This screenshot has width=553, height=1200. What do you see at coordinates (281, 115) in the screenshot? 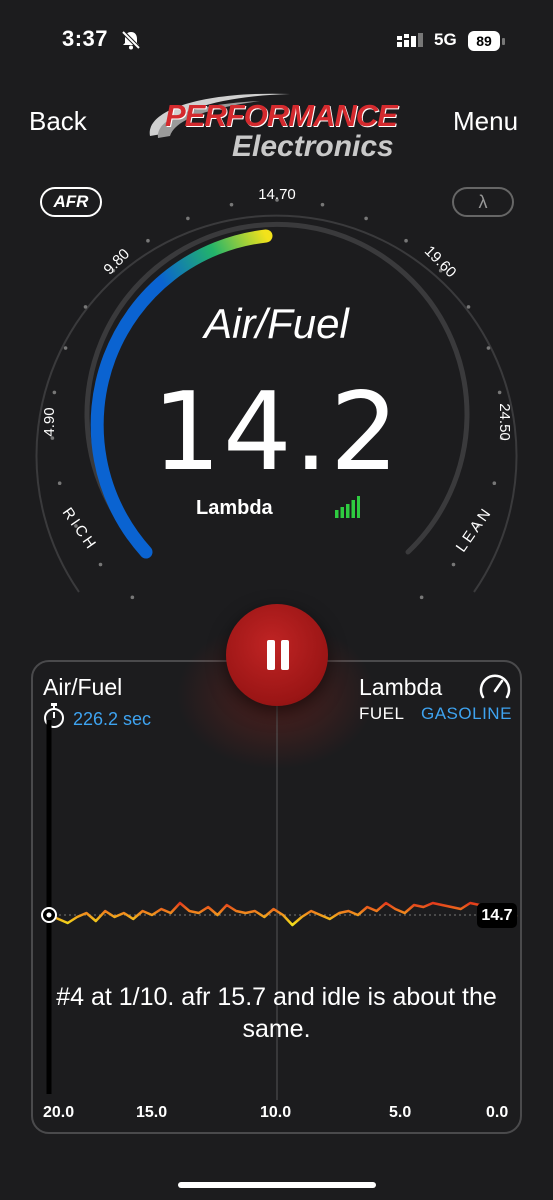
I see `logo-line-1: PERFORMANCE` at bounding box center [281, 115].